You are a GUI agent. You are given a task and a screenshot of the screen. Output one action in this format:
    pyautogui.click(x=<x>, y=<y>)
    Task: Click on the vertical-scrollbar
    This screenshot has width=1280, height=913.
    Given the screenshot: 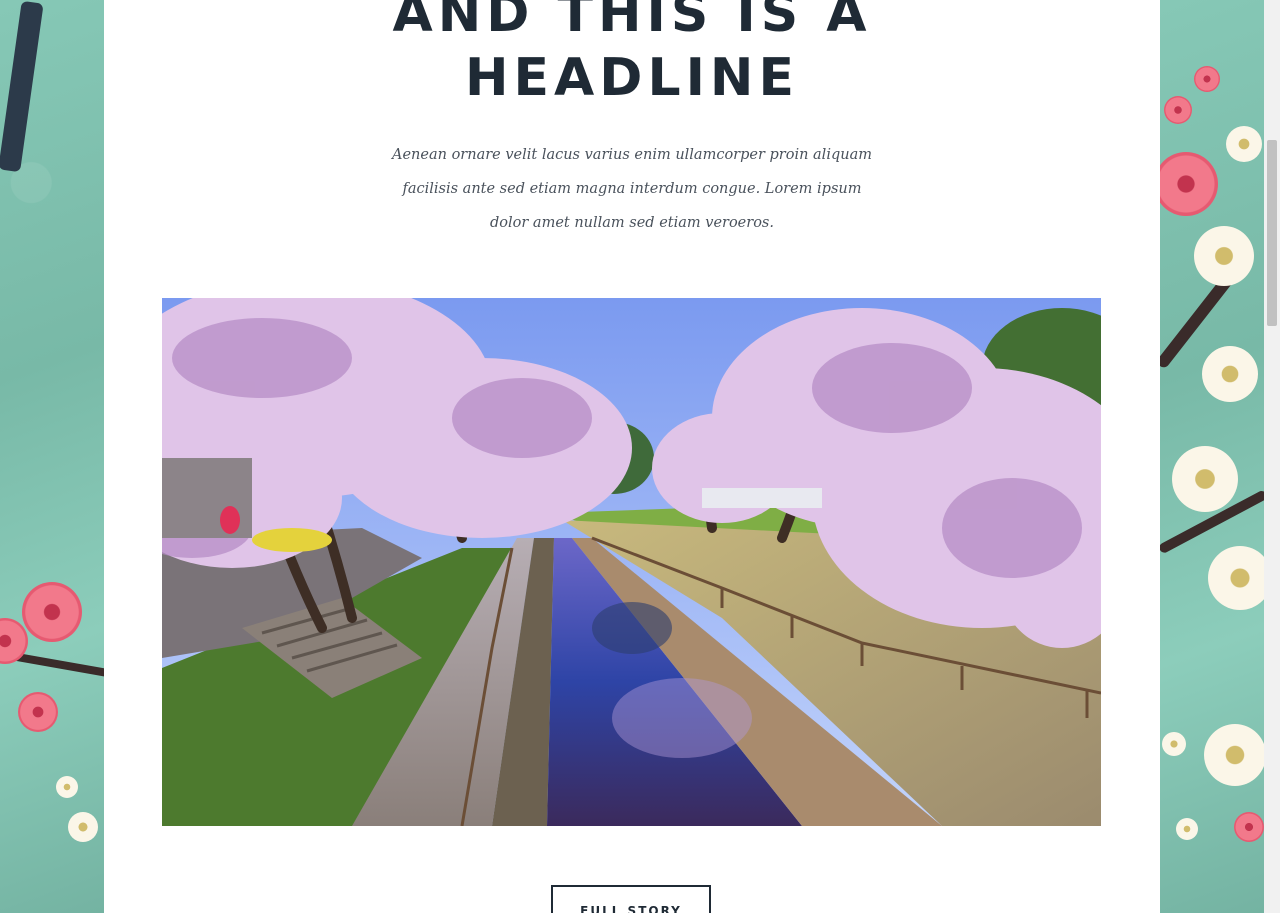 What is the action you would take?
    pyautogui.click(x=1272, y=456)
    